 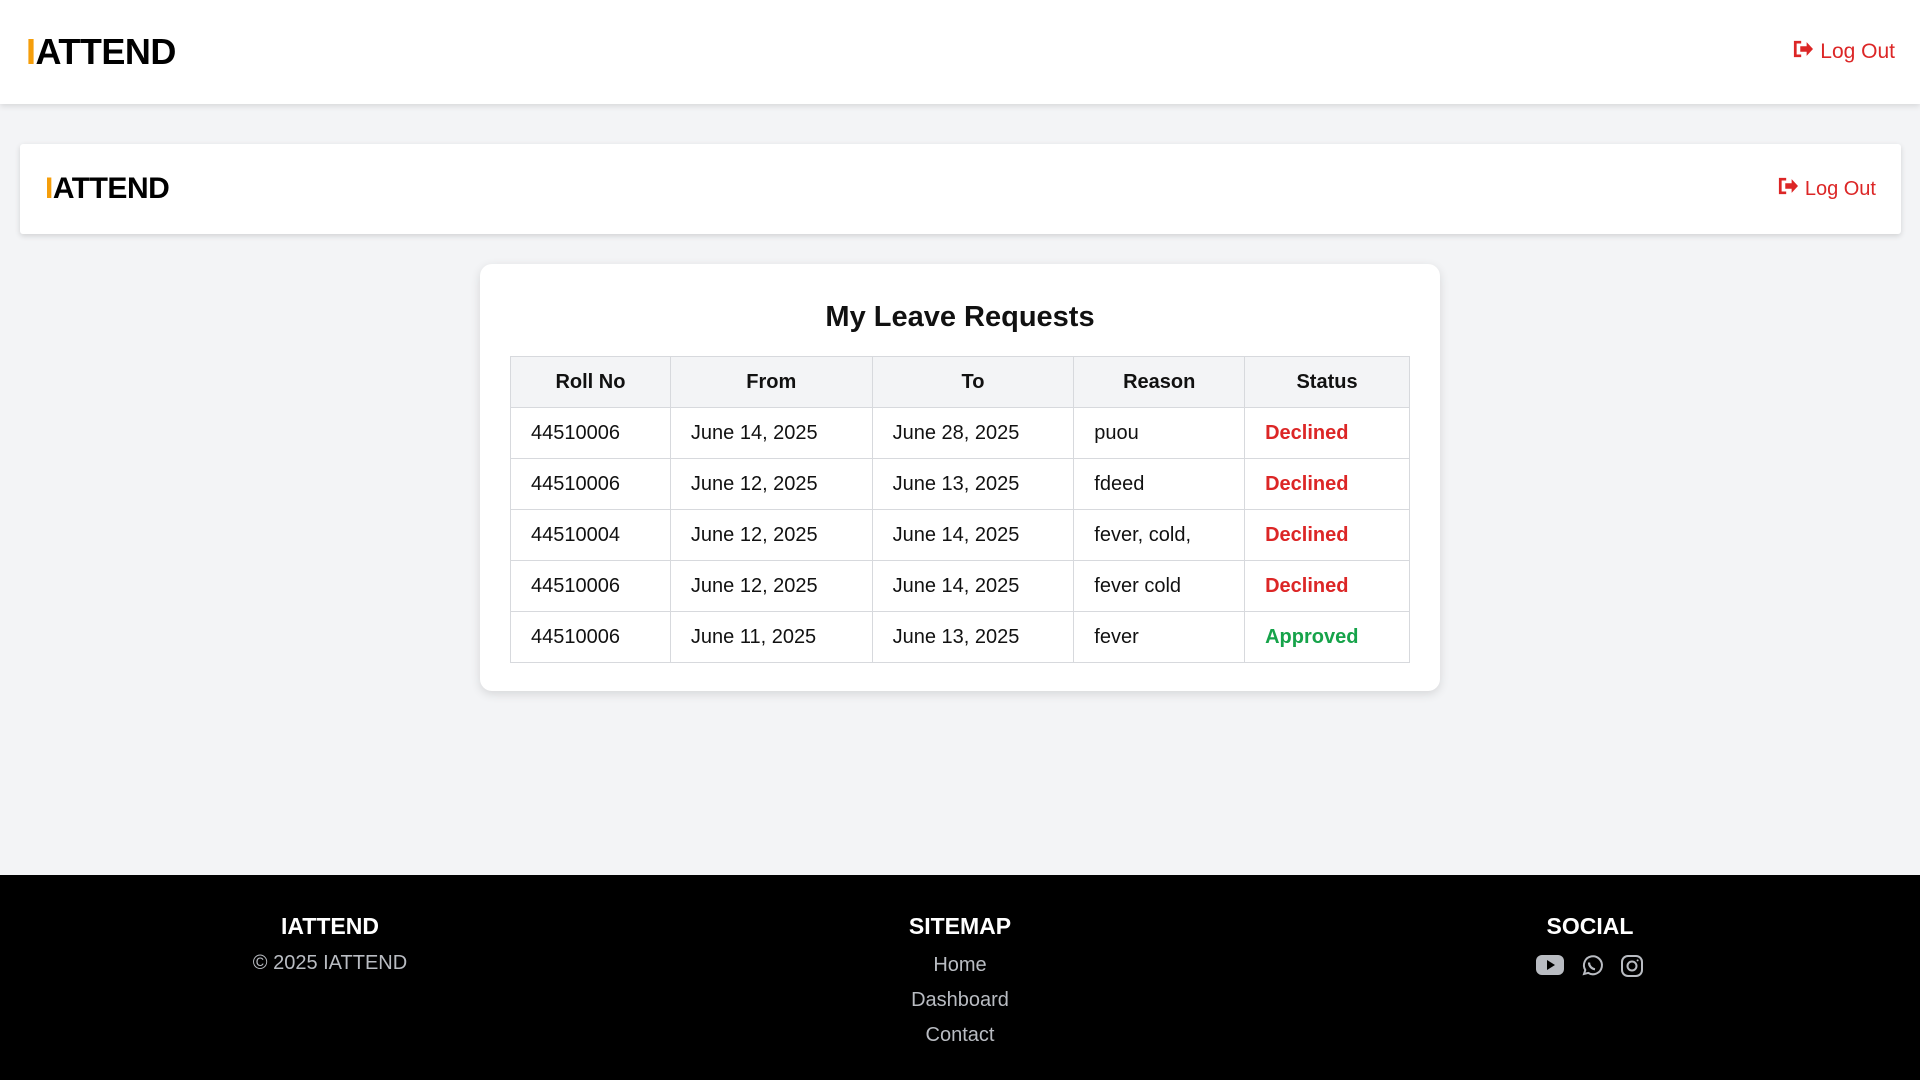 I want to click on sitemap-link-dashboard: Dashboard, so click(x=960, y=1004).